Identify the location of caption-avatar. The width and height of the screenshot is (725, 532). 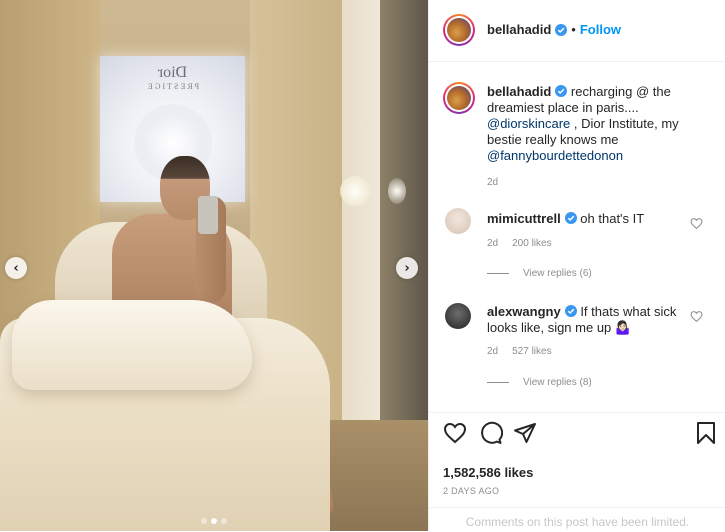
(459, 98).